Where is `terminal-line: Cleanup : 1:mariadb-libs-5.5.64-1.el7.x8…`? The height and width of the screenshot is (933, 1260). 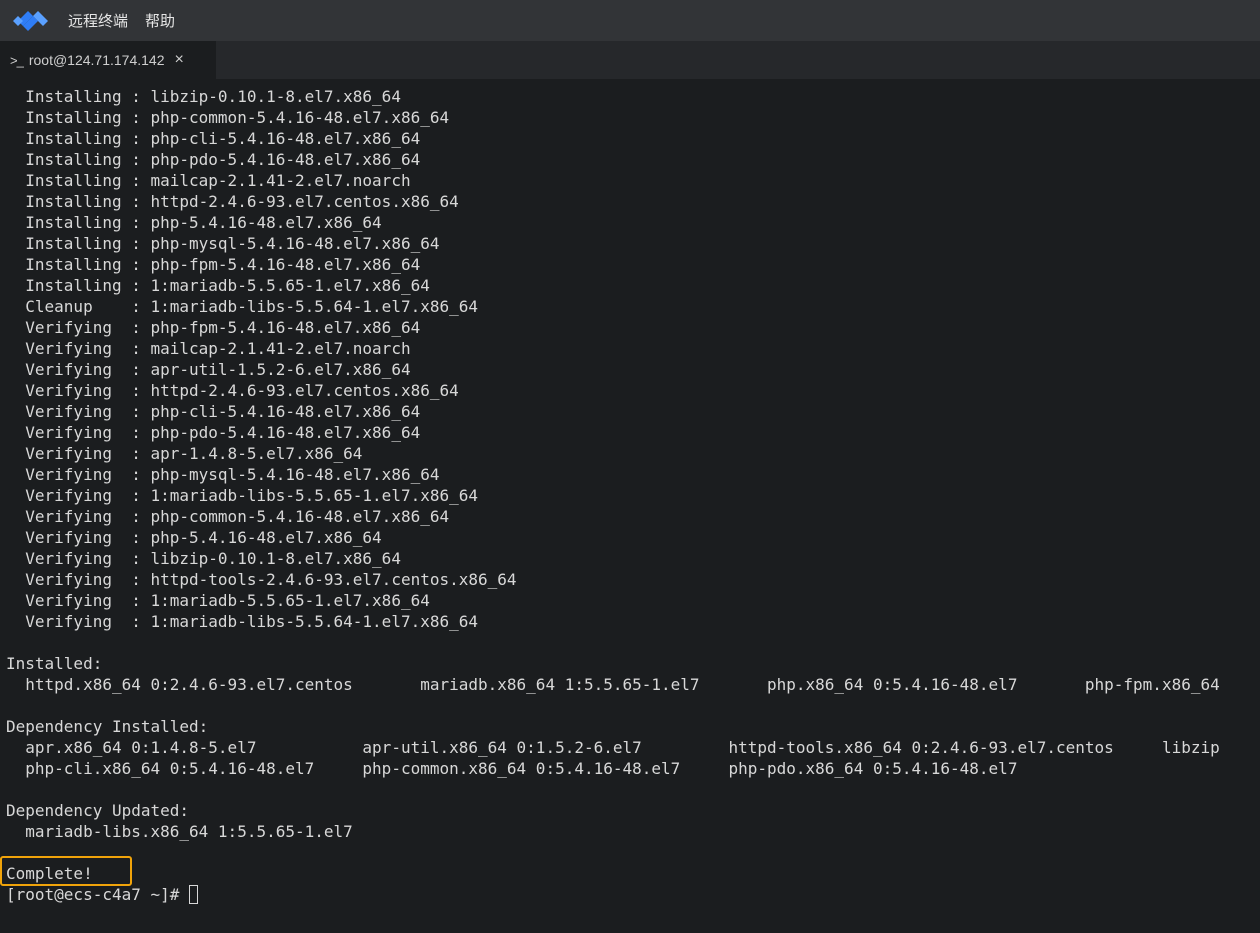 terminal-line: Cleanup : 1:mariadb-libs-5.5.64-1.el7.x8… is located at coordinates (242, 306).